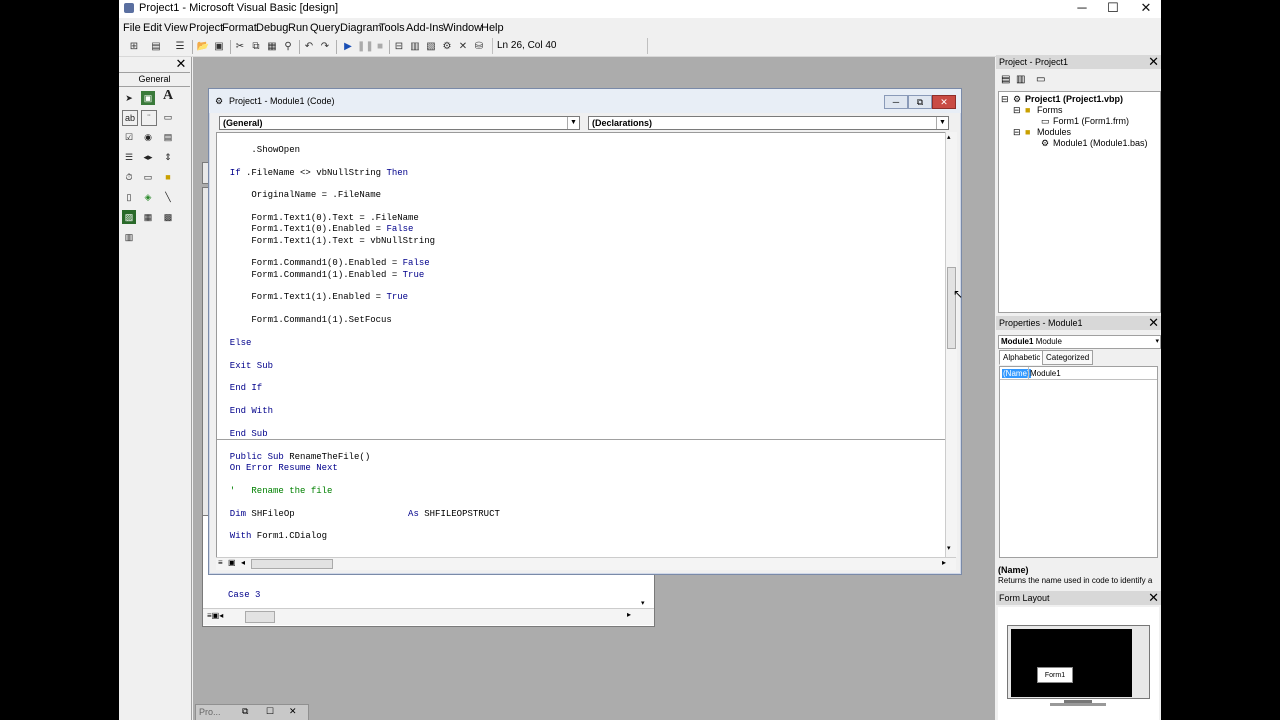  What do you see at coordinates (428, 616) in the screenshot?
I see `horizontal-scrollbar: ≡▣◂ ▸` at bounding box center [428, 616].